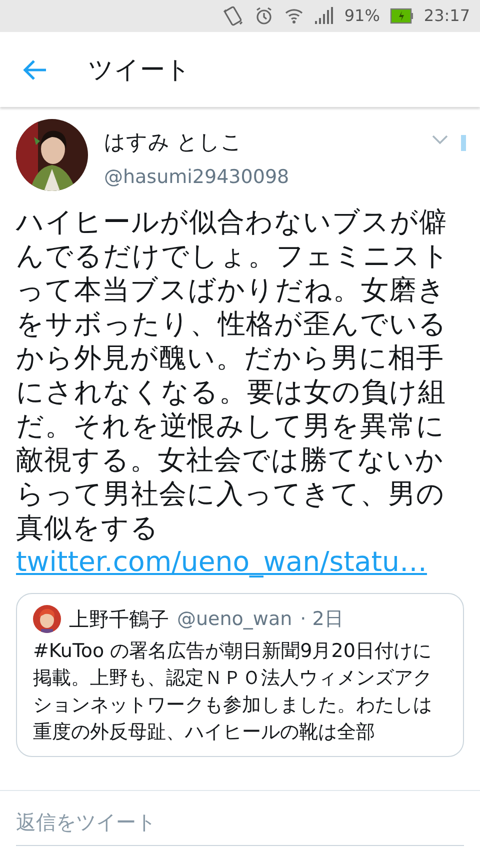 The width and height of the screenshot is (480, 853). What do you see at coordinates (234, 619) in the screenshot?
I see `quoted-user-handle: @ueno_wan` at bounding box center [234, 619].